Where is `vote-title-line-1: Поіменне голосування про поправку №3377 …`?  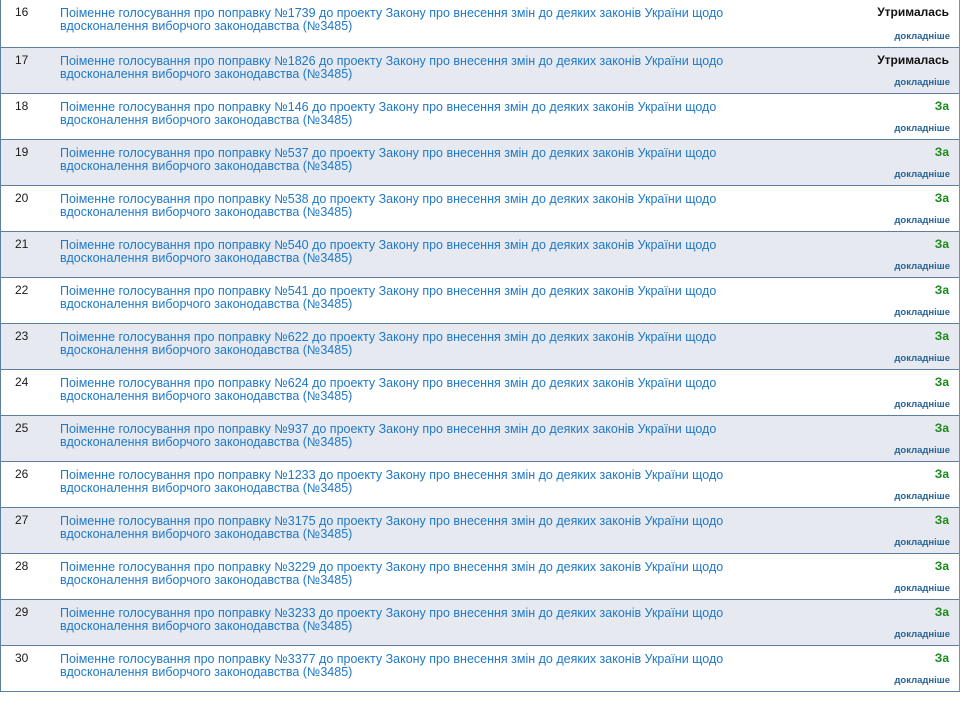 vote-title-line-1: Поіменне голосування про поправку №3377 … is located at coordinates (392, 659).